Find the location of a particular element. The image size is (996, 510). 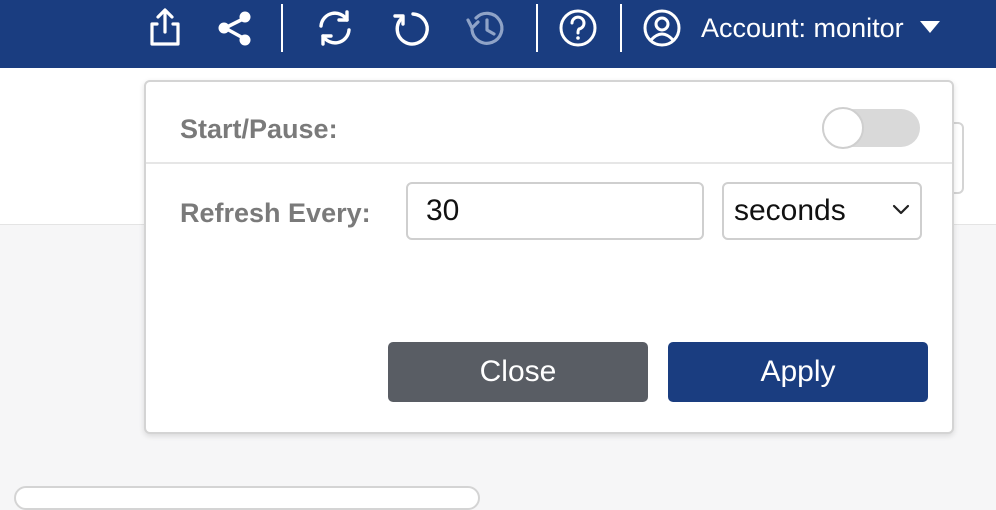

refresh-interval-input: 30 is located at coordinates (555, 211).